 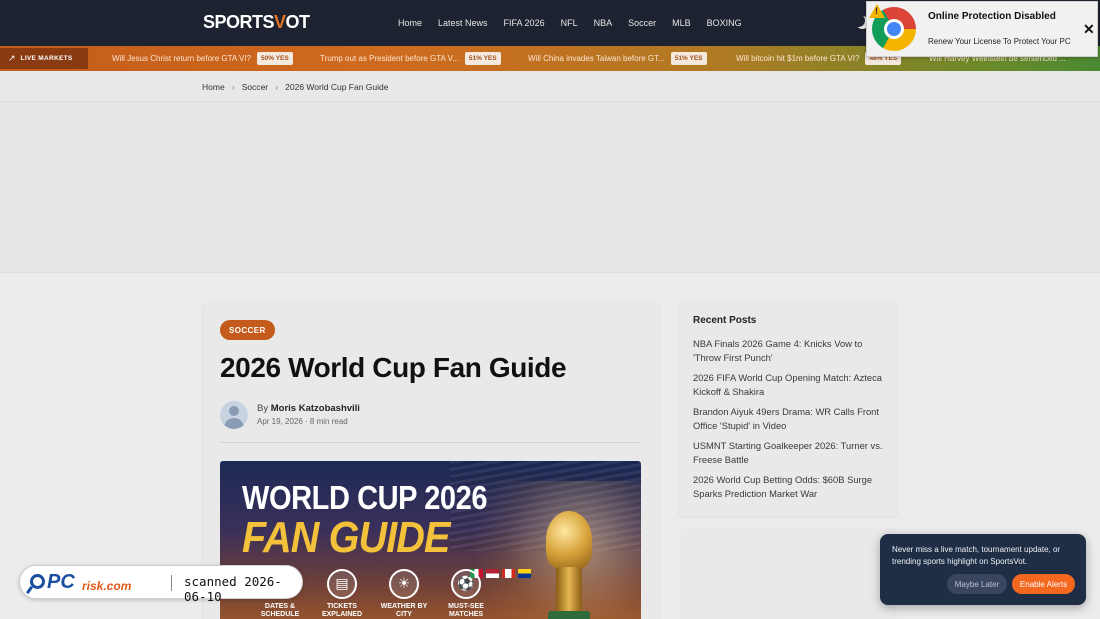 What do you see at coordinates (603, 23) in the screenshot?
I see `nav-nba: NBA` at bounding box center [603, 23].